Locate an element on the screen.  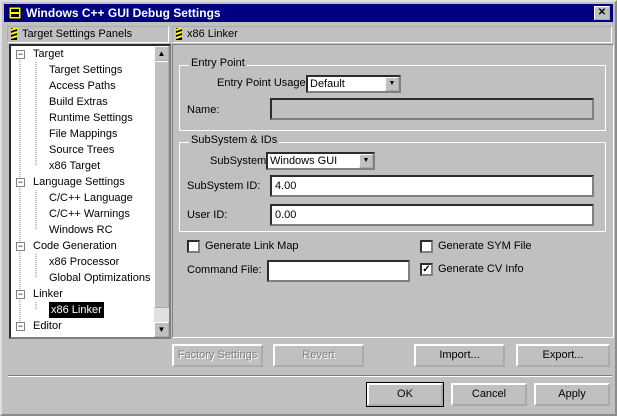
tree-item: Build Extras is located at coordinates (78, 102).